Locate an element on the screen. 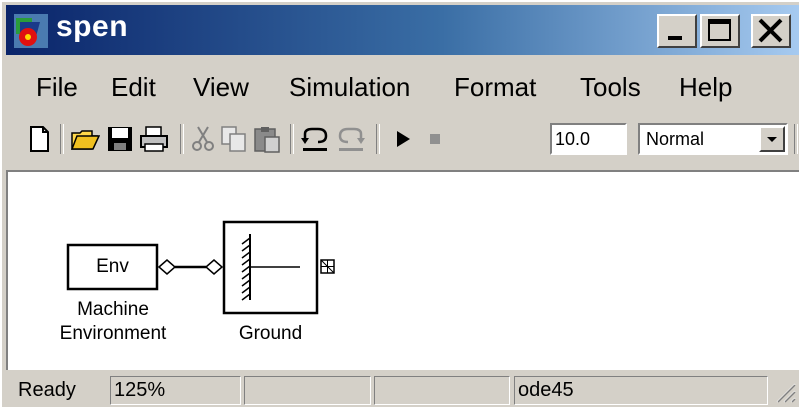  toolbar: 10.0 Normal is located at coordinates (402, 138).